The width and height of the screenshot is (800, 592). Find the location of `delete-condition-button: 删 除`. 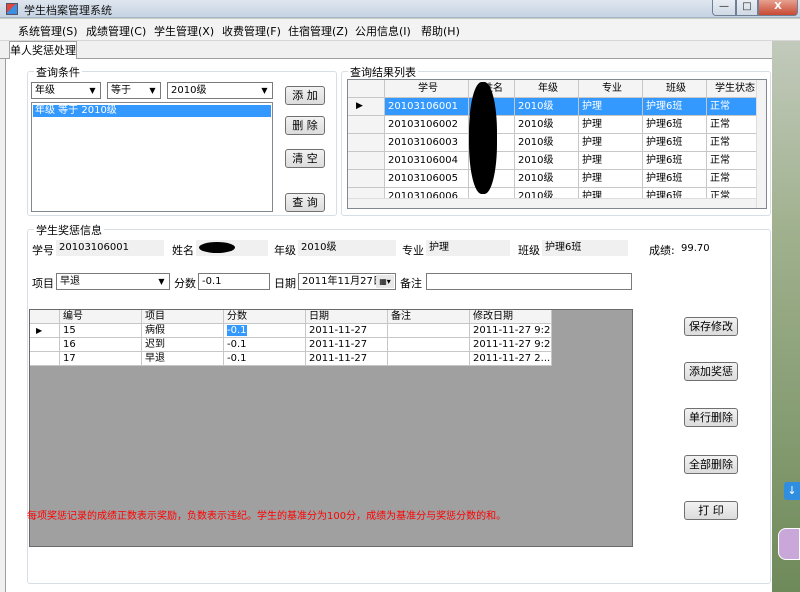

delete-condition-button: 删 除 is located at coordinates (305, 125).